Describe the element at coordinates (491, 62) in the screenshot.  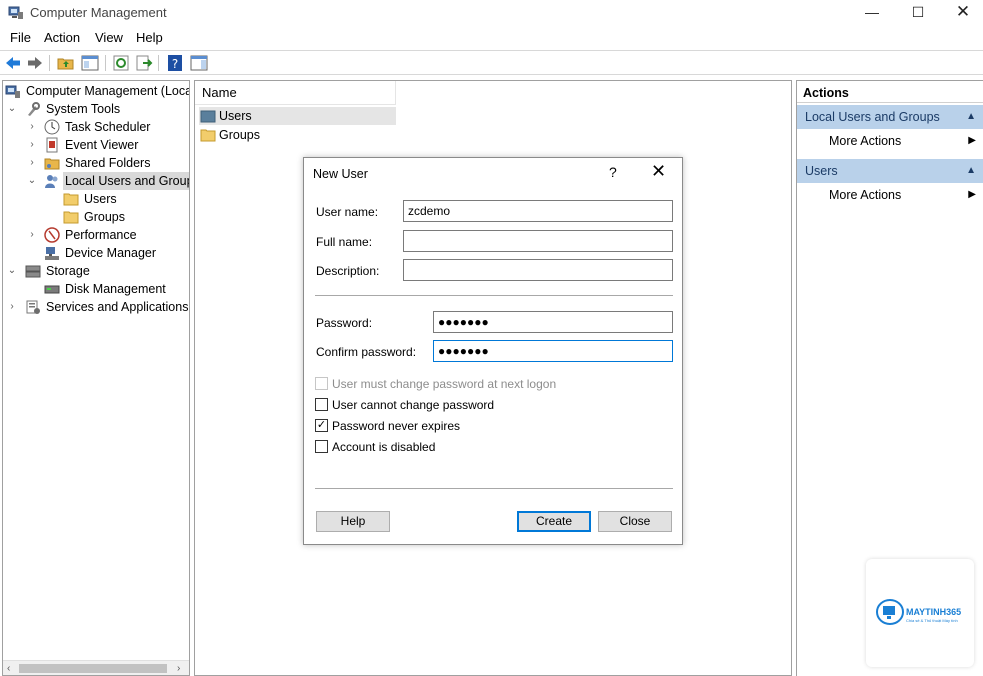
I see `toolbar: ?` at that location.